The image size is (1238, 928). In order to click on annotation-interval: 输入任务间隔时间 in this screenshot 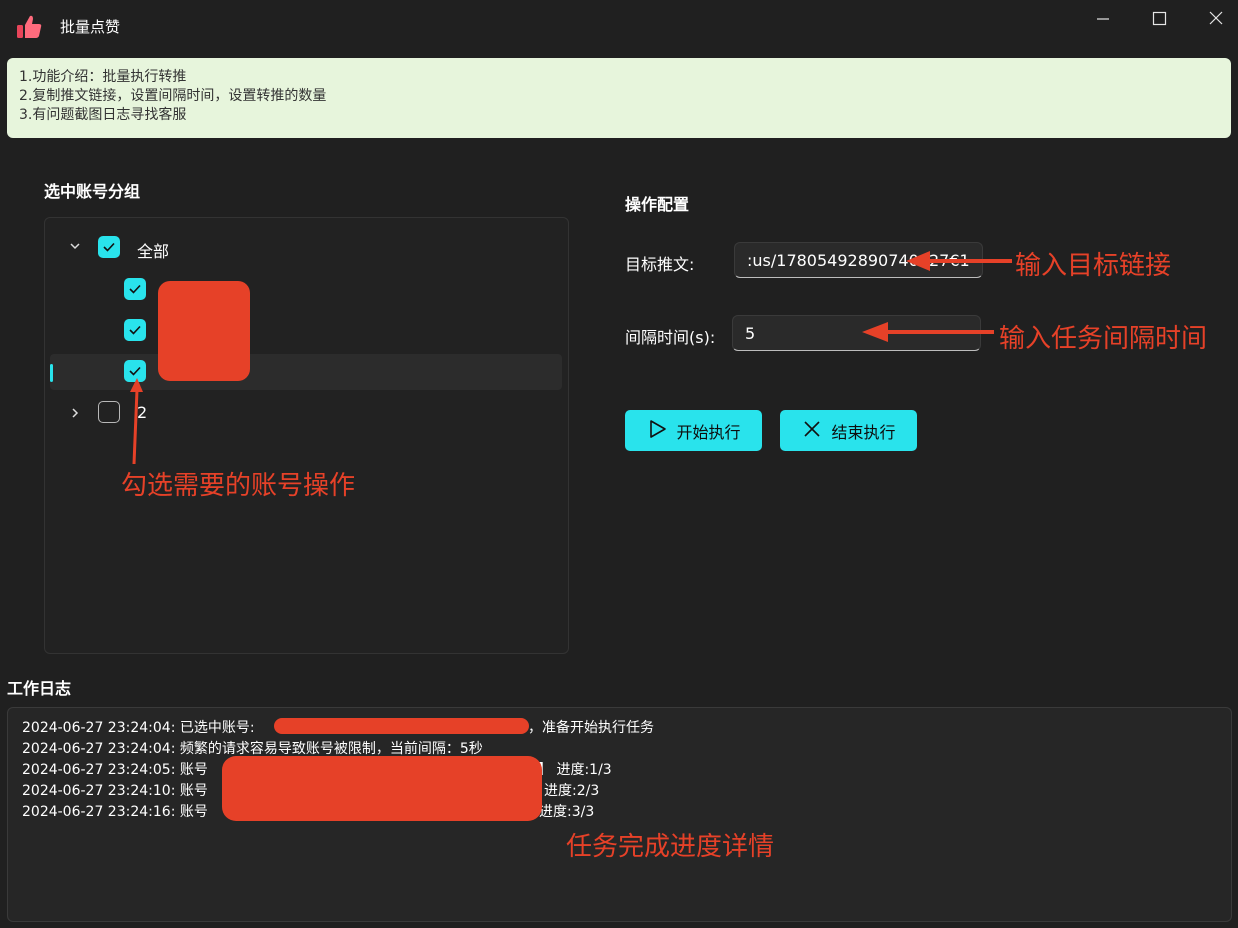, I will do `click(1103, 339)`.